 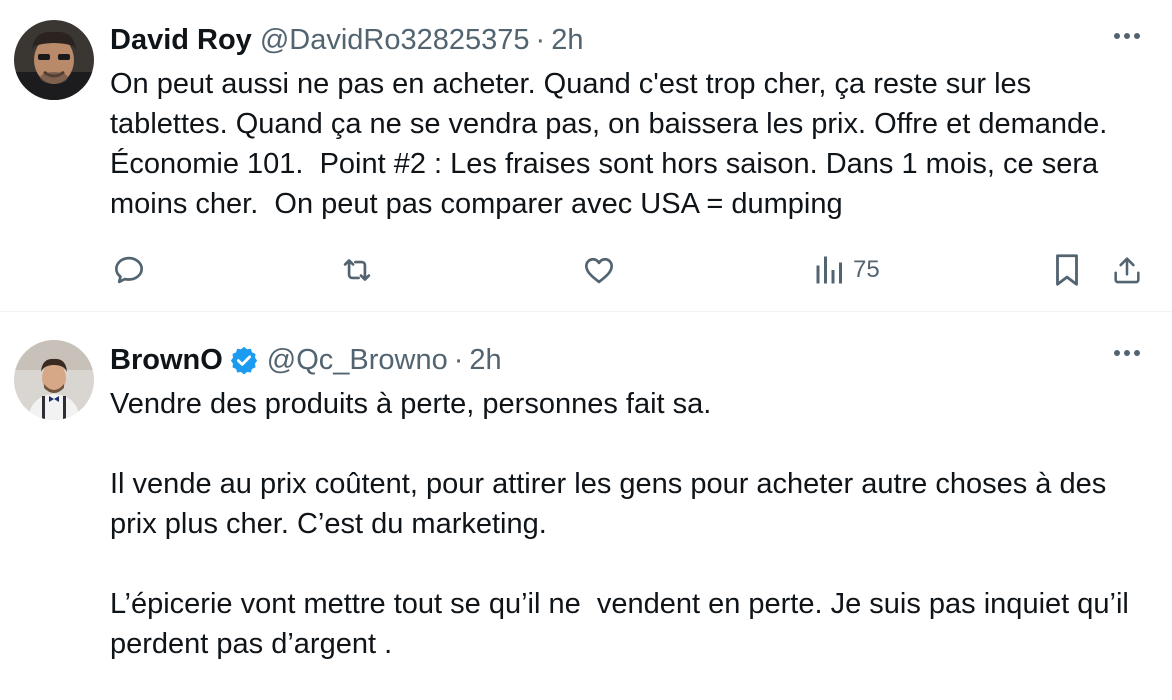 What do you see at coordinates (866, 269) in the screenshot?
I see `views-count: 75` at bounding box center [866, 269].